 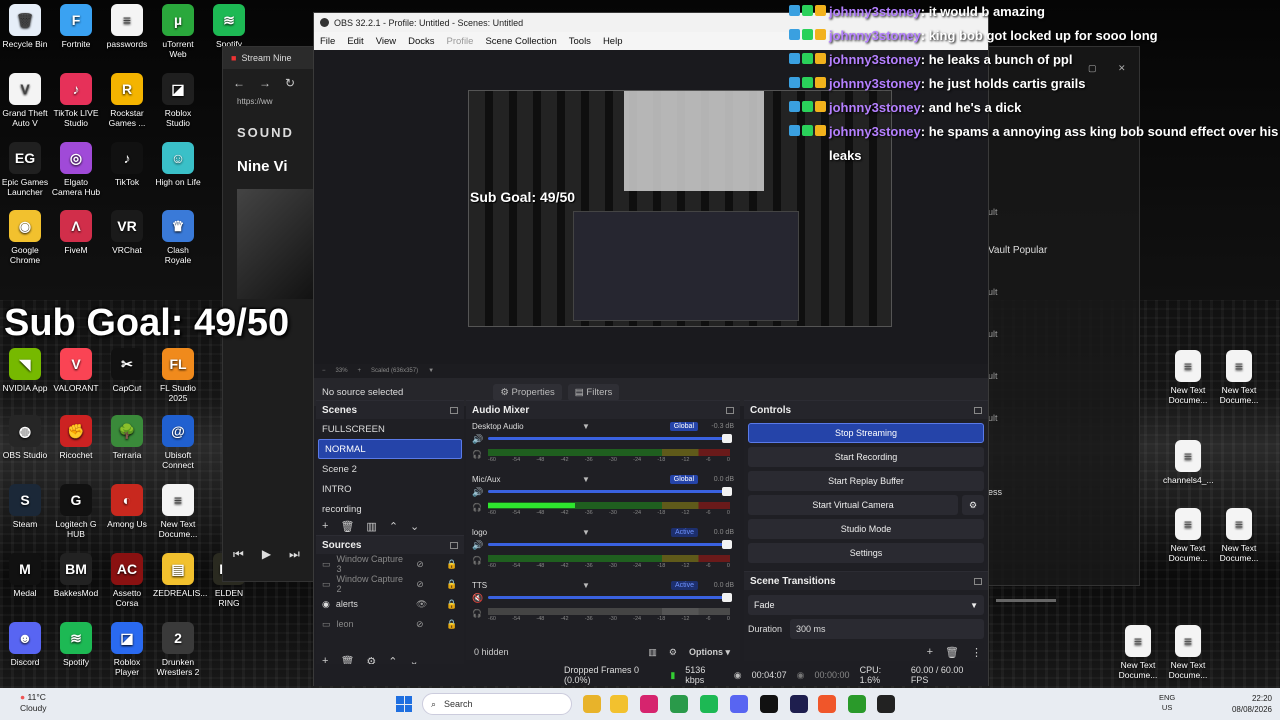 I want to click on volume-slider, so click(x=1026, y=600).